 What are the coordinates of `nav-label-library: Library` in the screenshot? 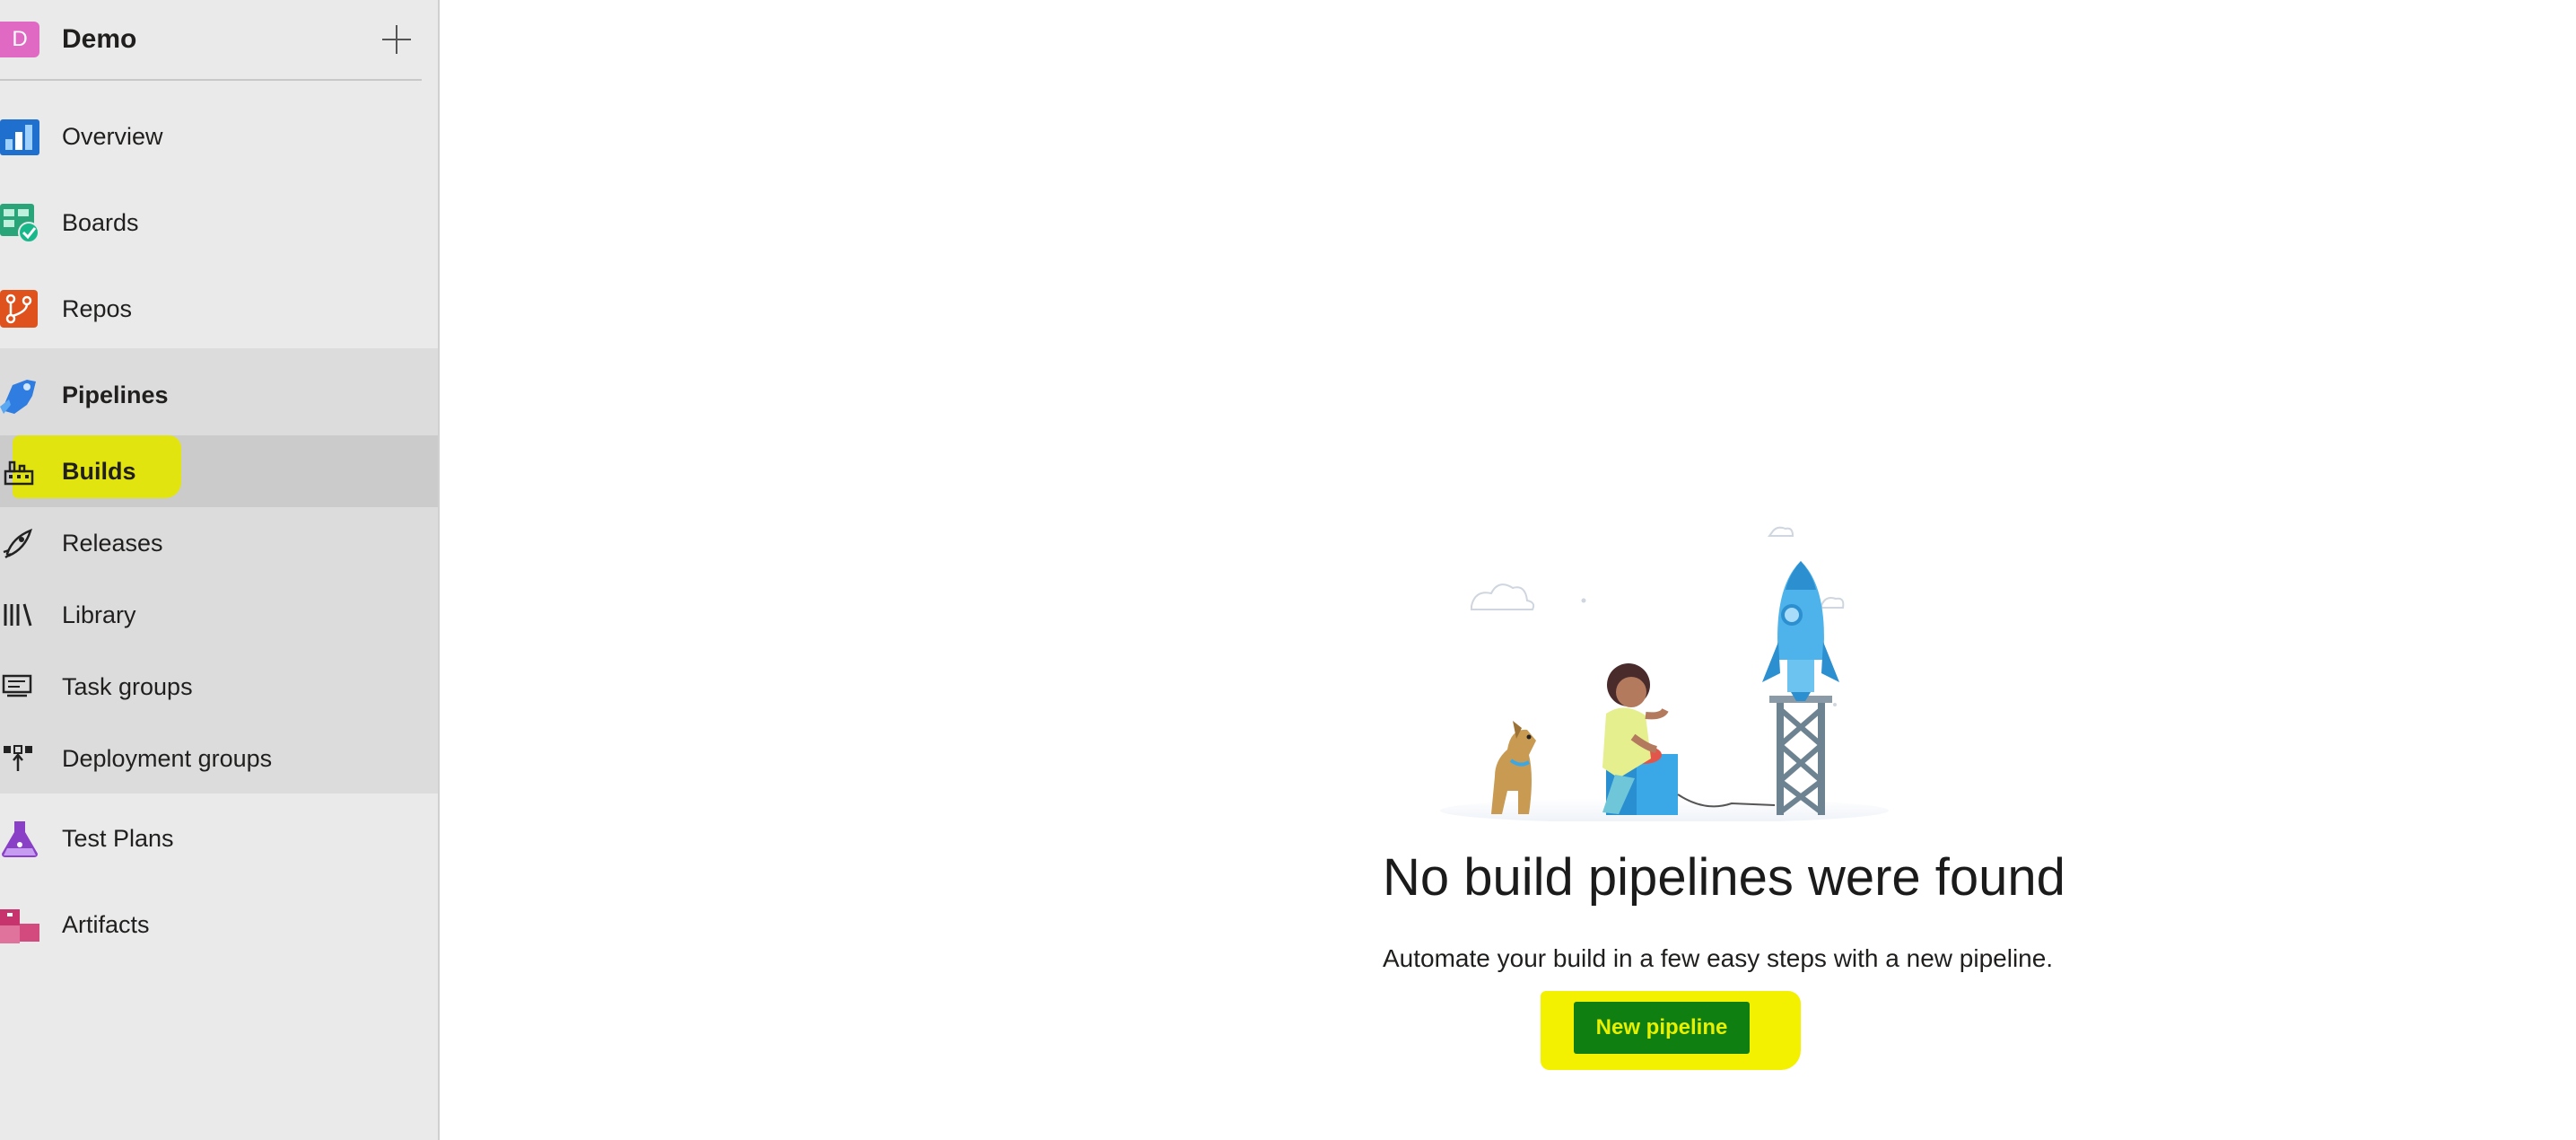 It's located at (99, 614).